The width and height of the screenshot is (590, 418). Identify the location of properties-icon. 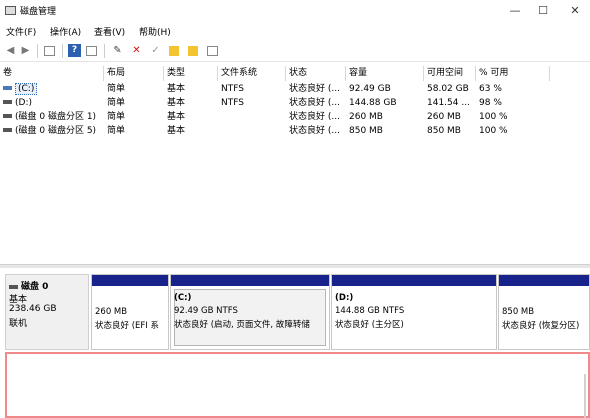
(49, 51).